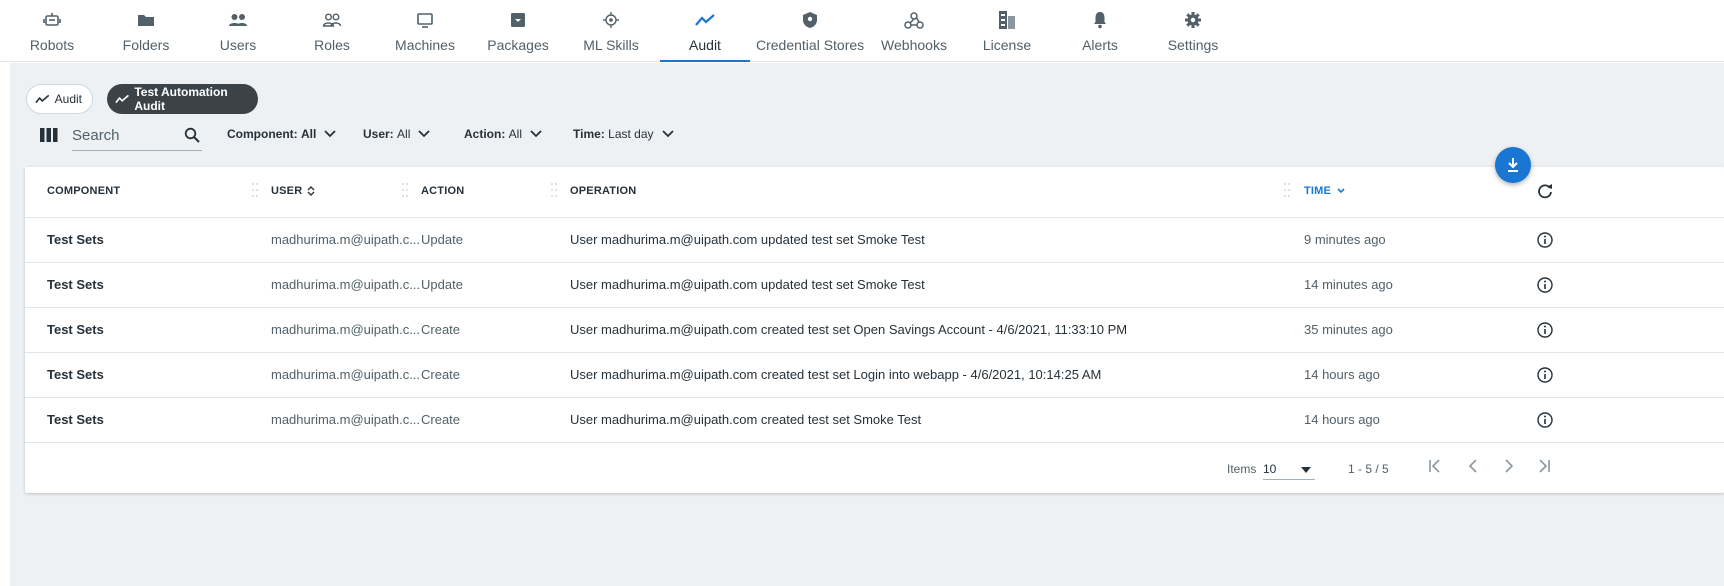 The height and width of the screenshot is (586, 1724). I want to click on column-header-operation: OPERATION, so click(603, 191).